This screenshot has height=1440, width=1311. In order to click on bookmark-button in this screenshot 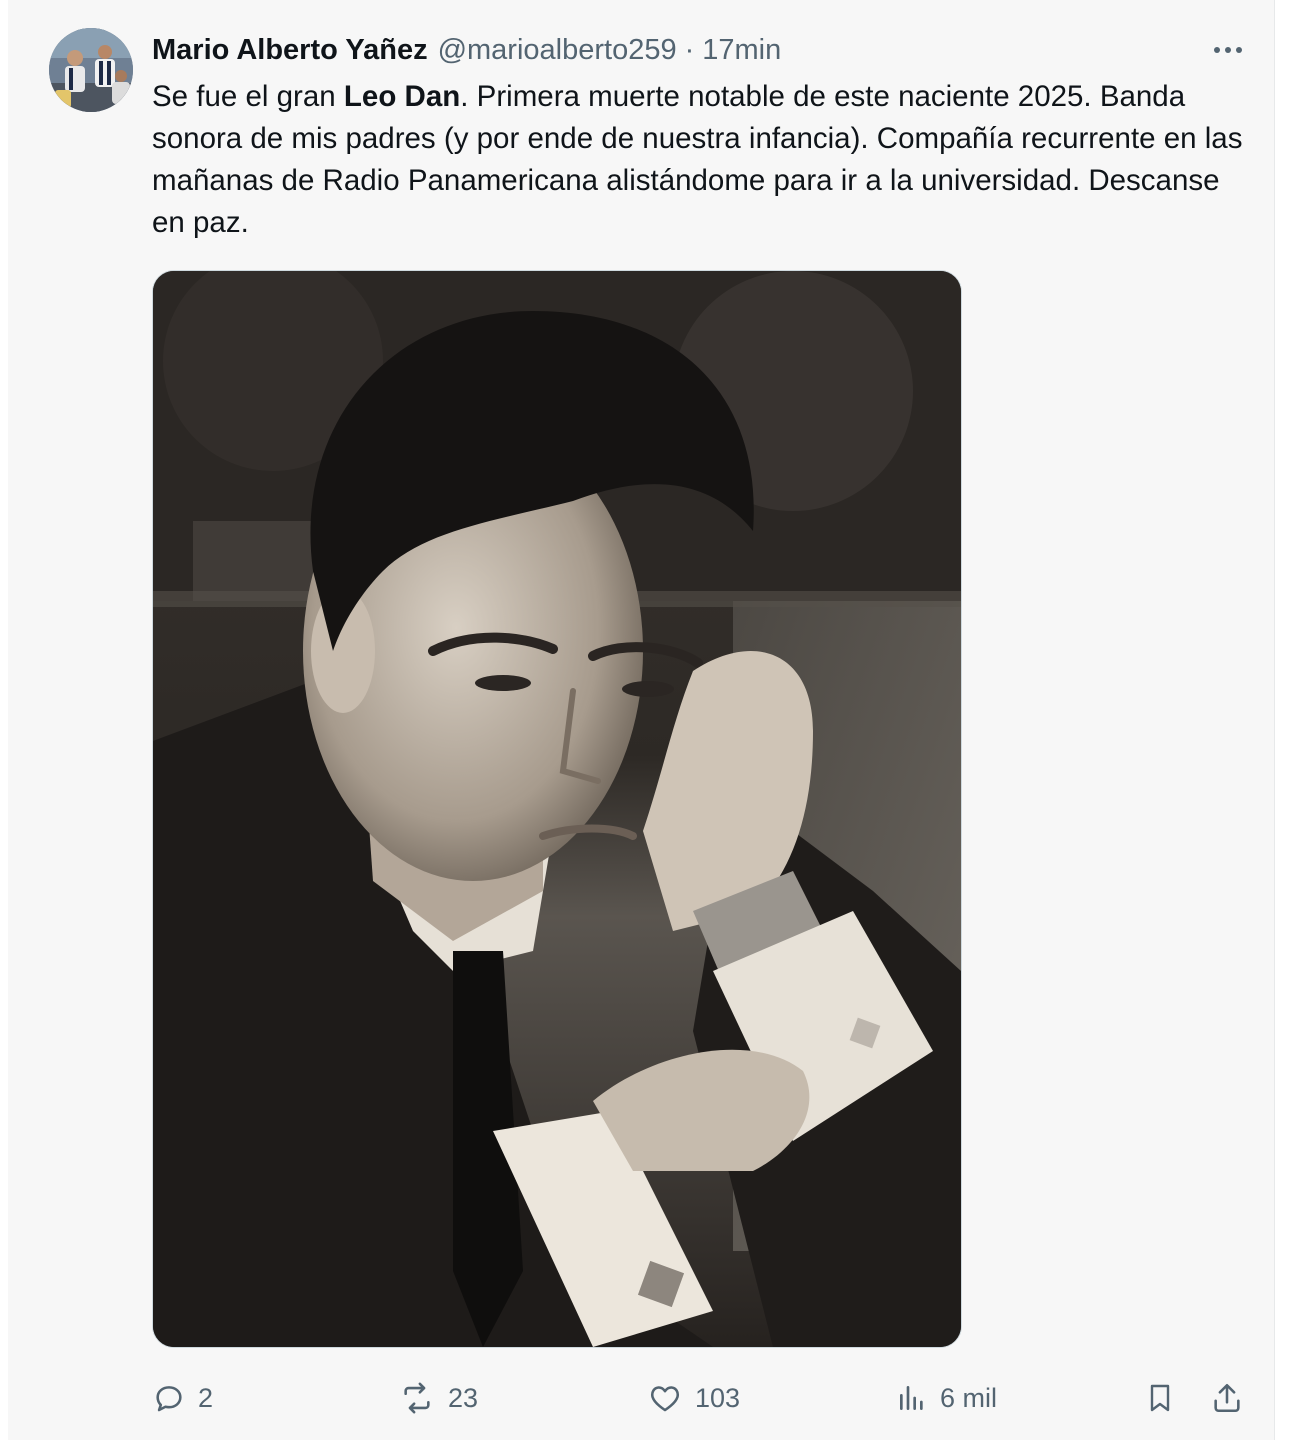, I will do `click(1160, 1398)`.